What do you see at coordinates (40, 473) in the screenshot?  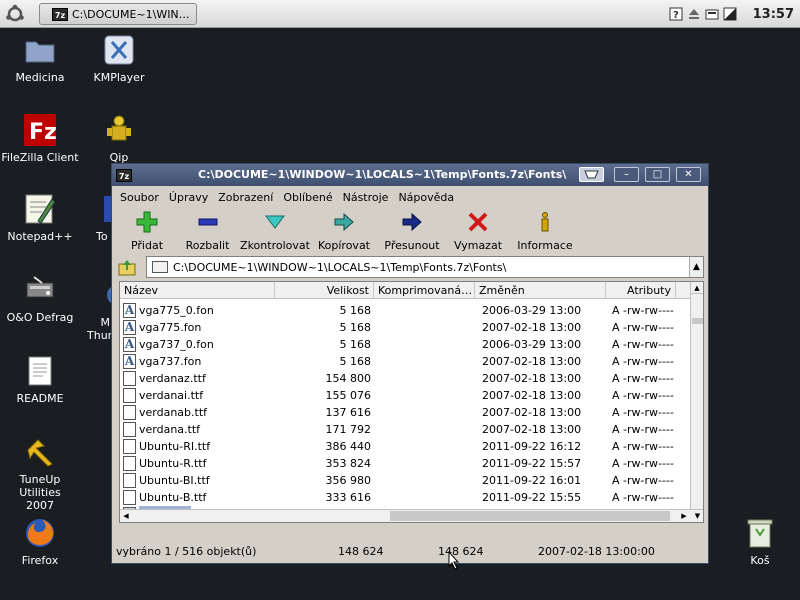 I see `desktop-icon-tuneup: TuneUp Utilities 2007` at bounding box center [40, 473].